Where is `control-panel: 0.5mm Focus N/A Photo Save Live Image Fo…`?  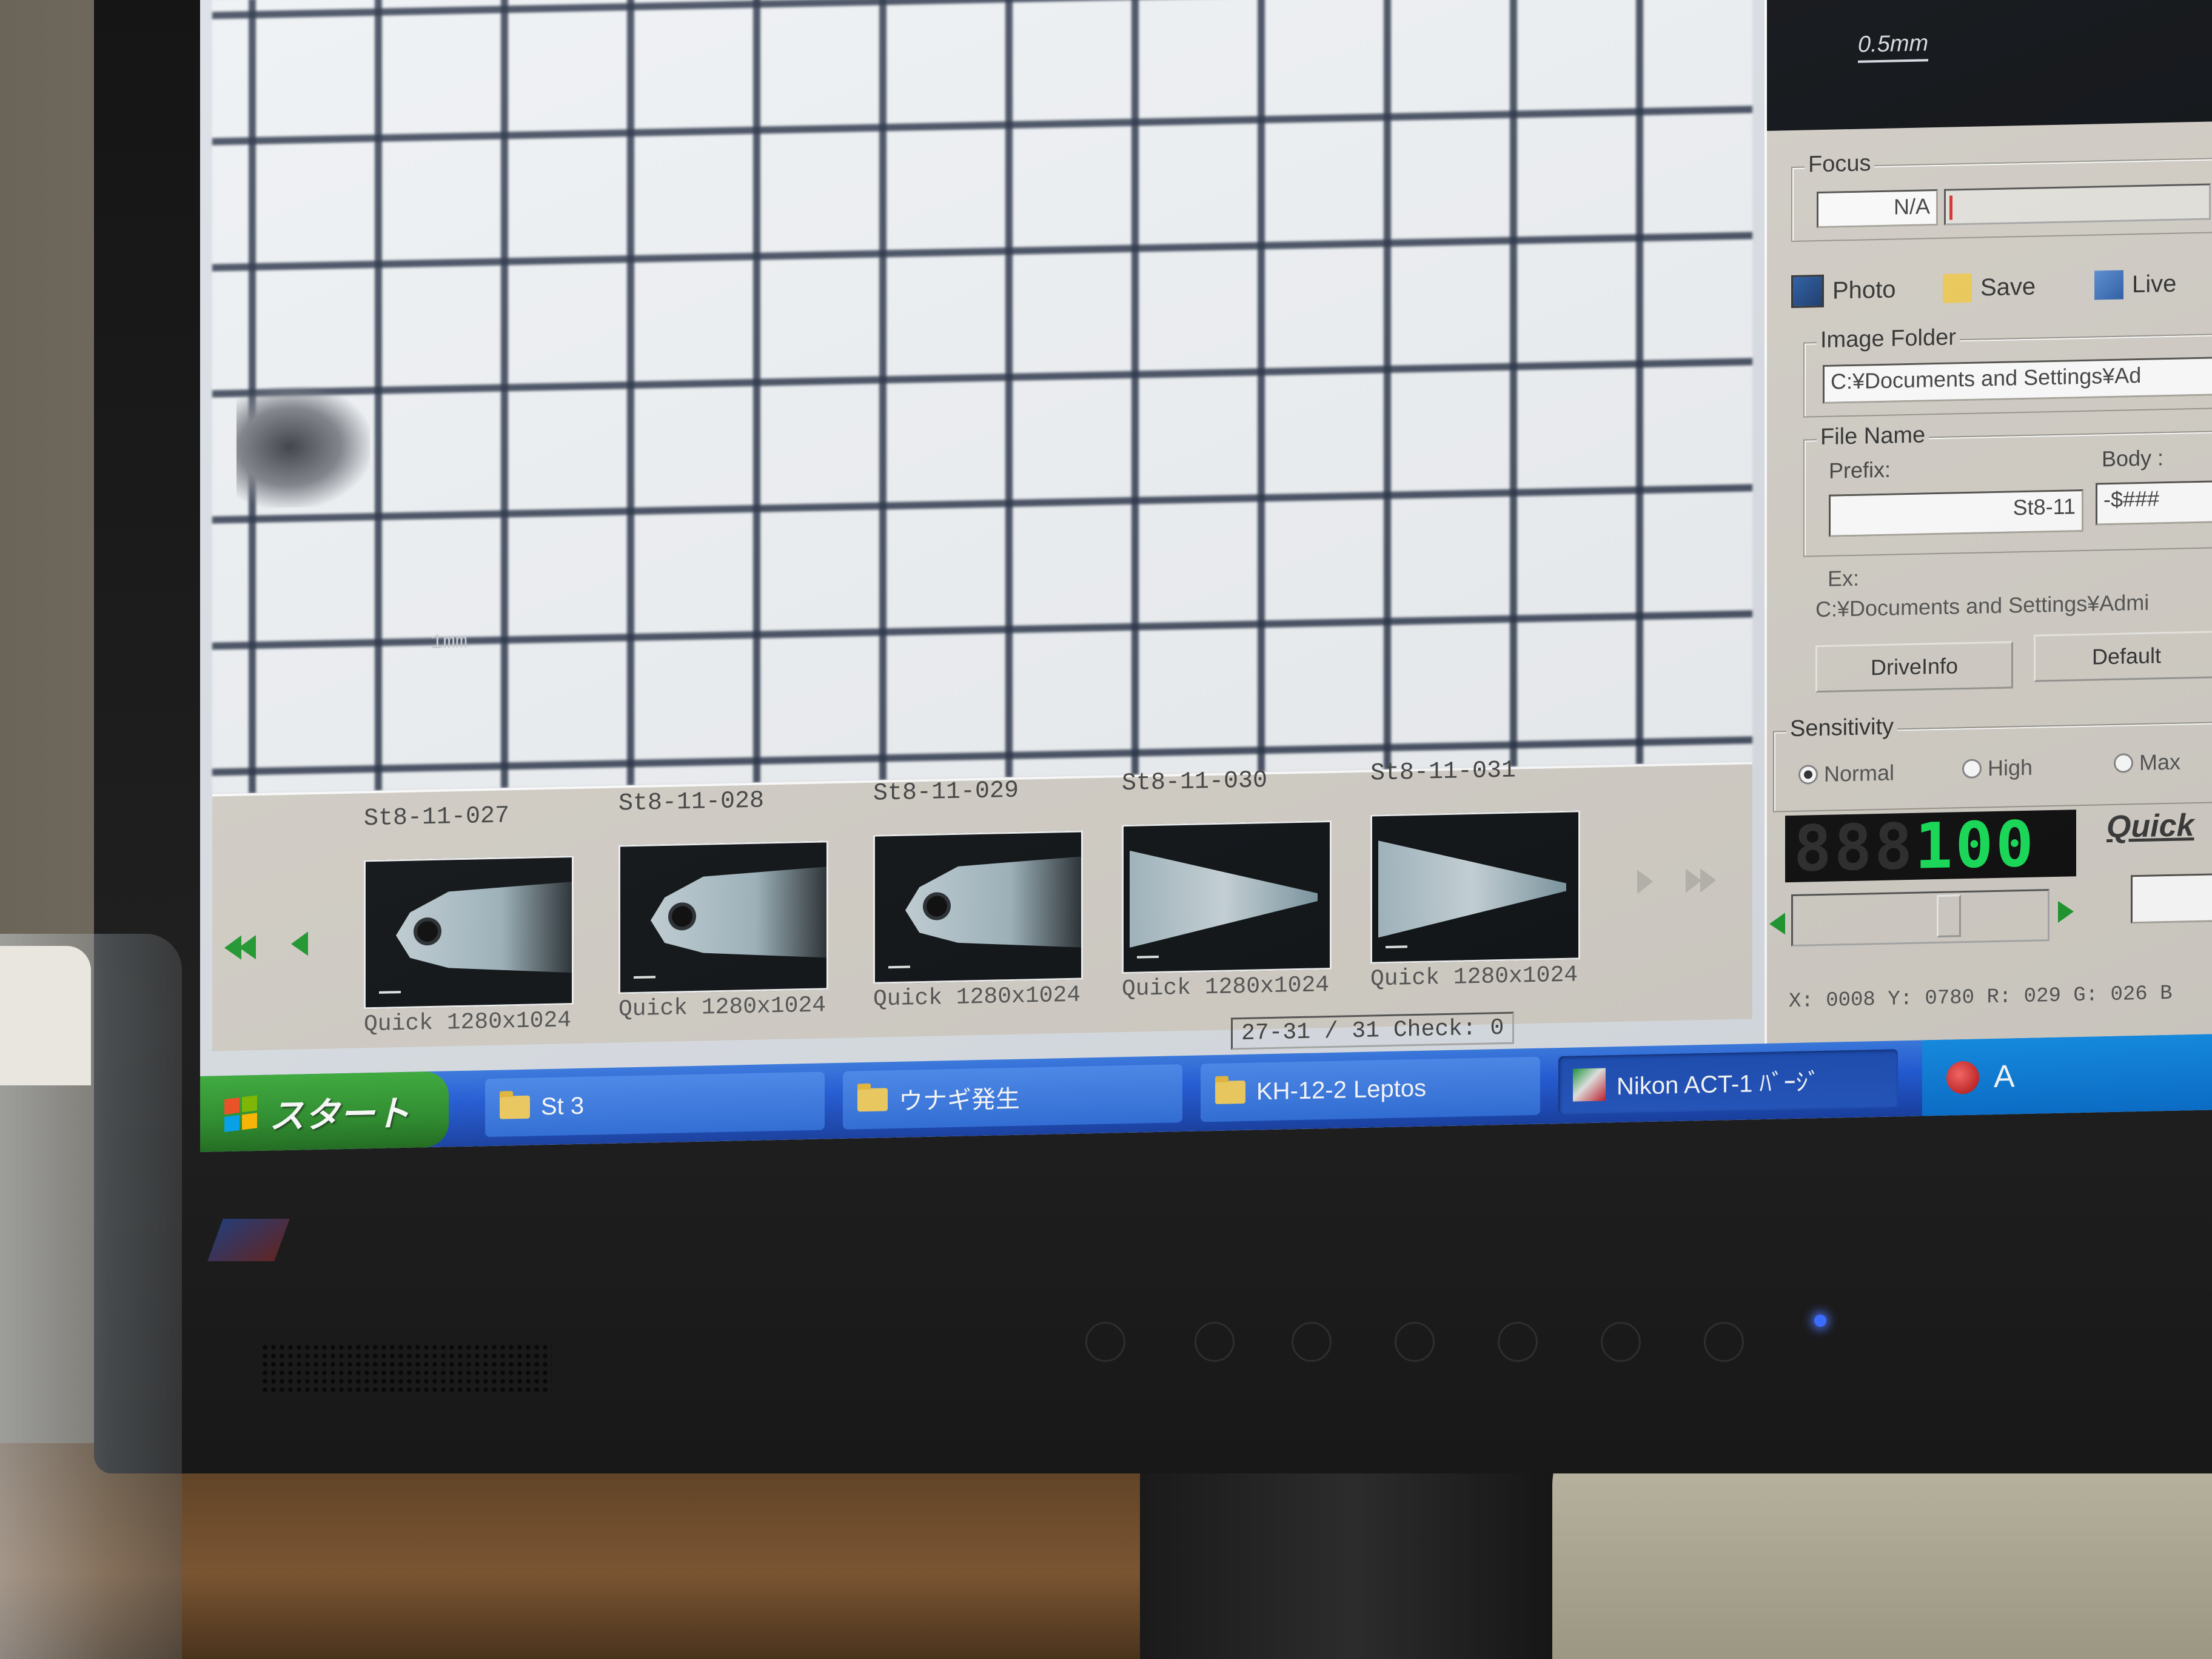 control-panel: 0.5mm Focus N/A Photo Save Live Image Fo… is located at coordinates (1988, 529).